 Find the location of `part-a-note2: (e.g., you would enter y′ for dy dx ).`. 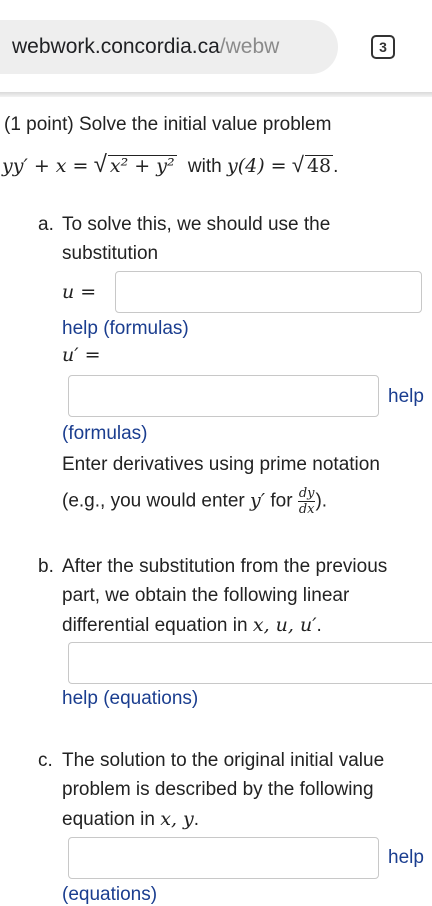

part-a-note2: (e.g., you would enter y′ for dy dx ). is located at coordinates (194, 501).